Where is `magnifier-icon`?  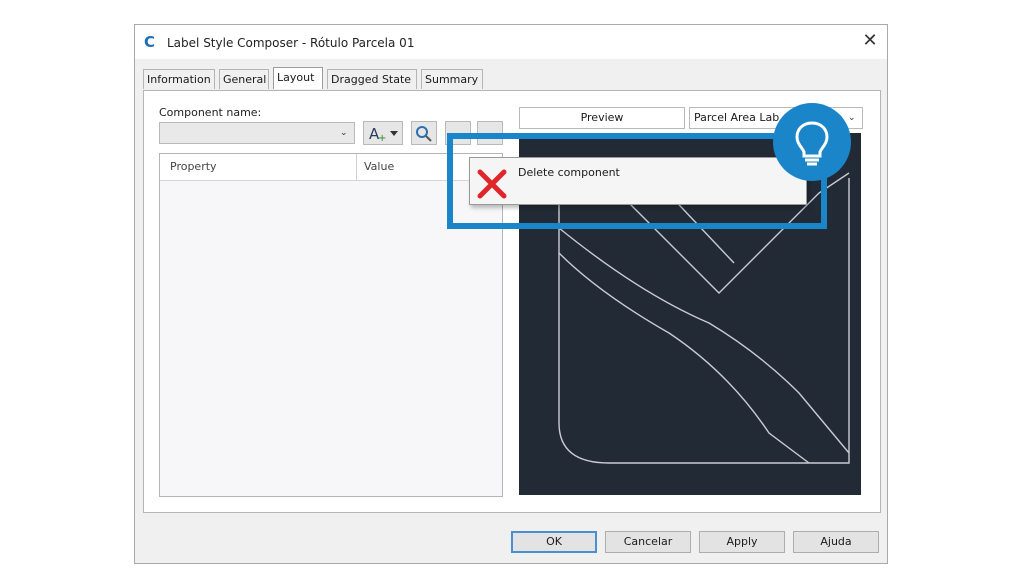 magnifier-icon is located at coordinates (424, 134).